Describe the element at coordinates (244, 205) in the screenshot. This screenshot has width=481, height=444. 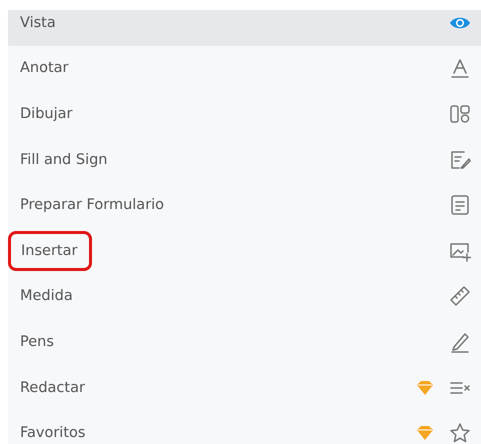
I see `menu-item: Preparar Formulario` at that location.